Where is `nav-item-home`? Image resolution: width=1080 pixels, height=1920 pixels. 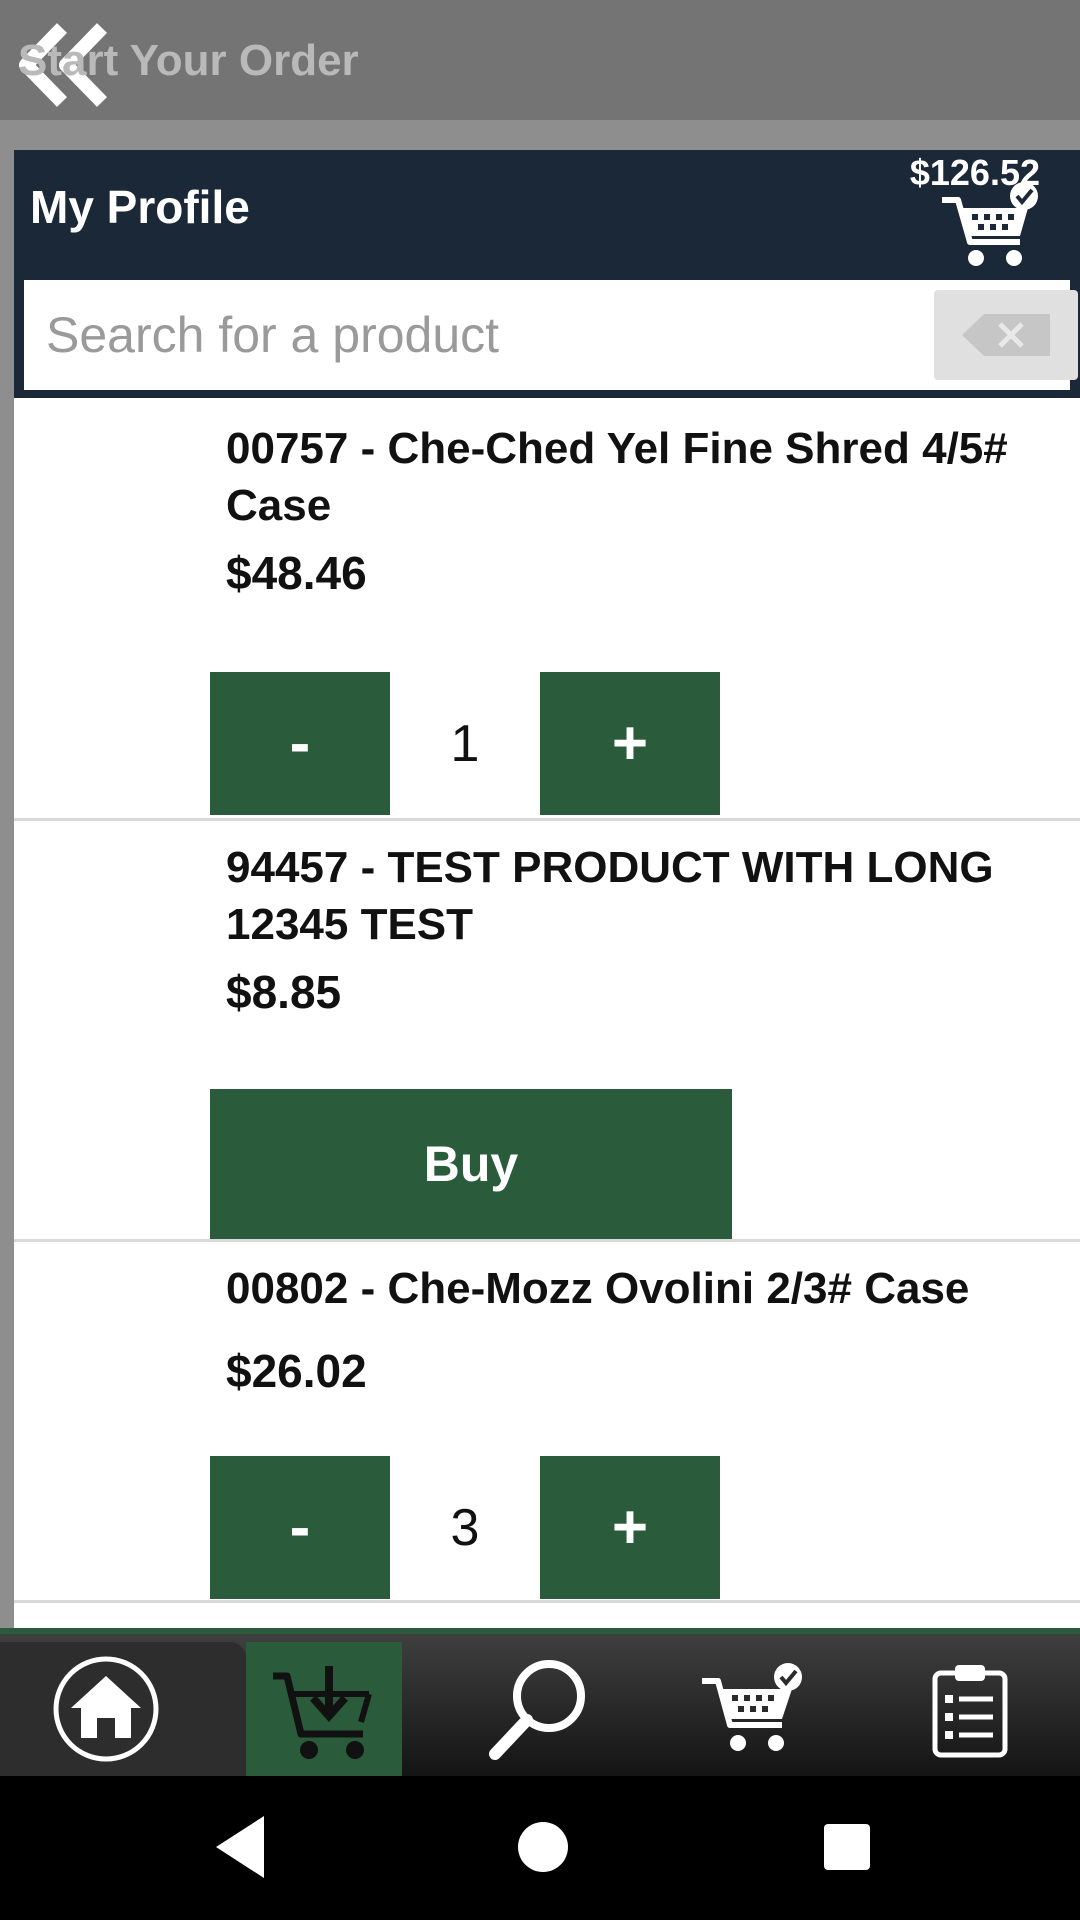 nav-item-home is located at coordinates (106, 1709).